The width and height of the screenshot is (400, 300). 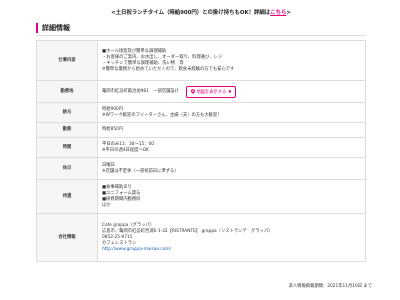 I want to click on notice-banner: <土日祝ランチタイム（時給900円）との掛け持ちもOK！詳細はこちら>, so click(x=201, y=12).